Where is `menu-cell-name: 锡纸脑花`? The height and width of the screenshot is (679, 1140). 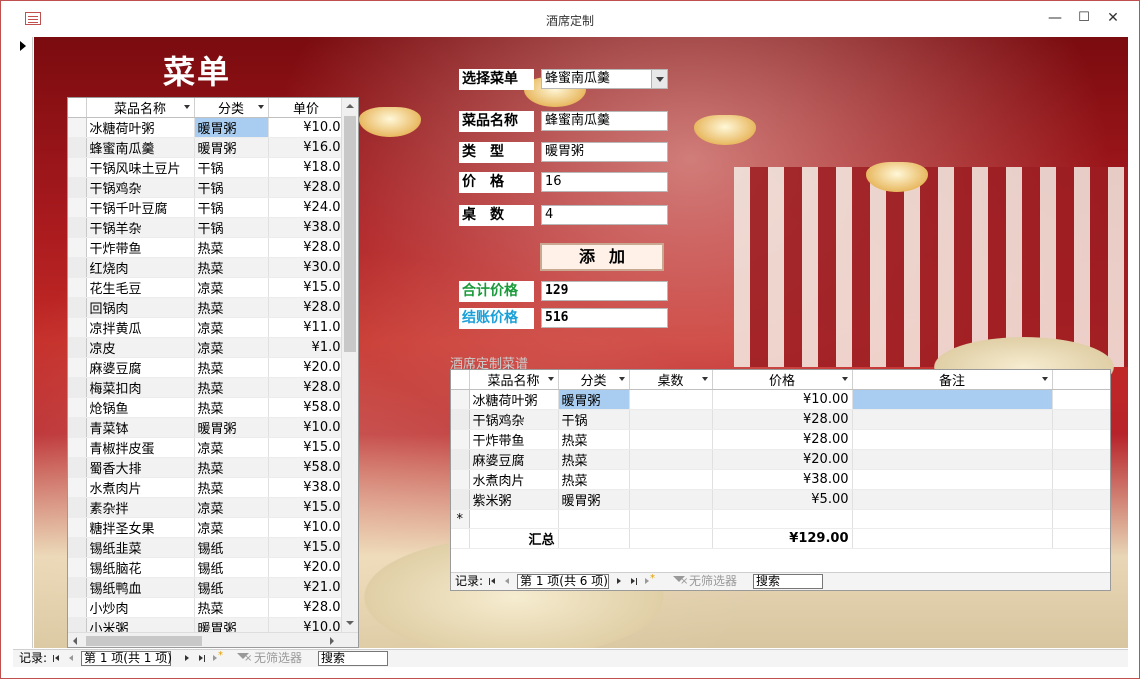
menu-cell-name: 锡纸脑花 is located at coordinates (140, 567).